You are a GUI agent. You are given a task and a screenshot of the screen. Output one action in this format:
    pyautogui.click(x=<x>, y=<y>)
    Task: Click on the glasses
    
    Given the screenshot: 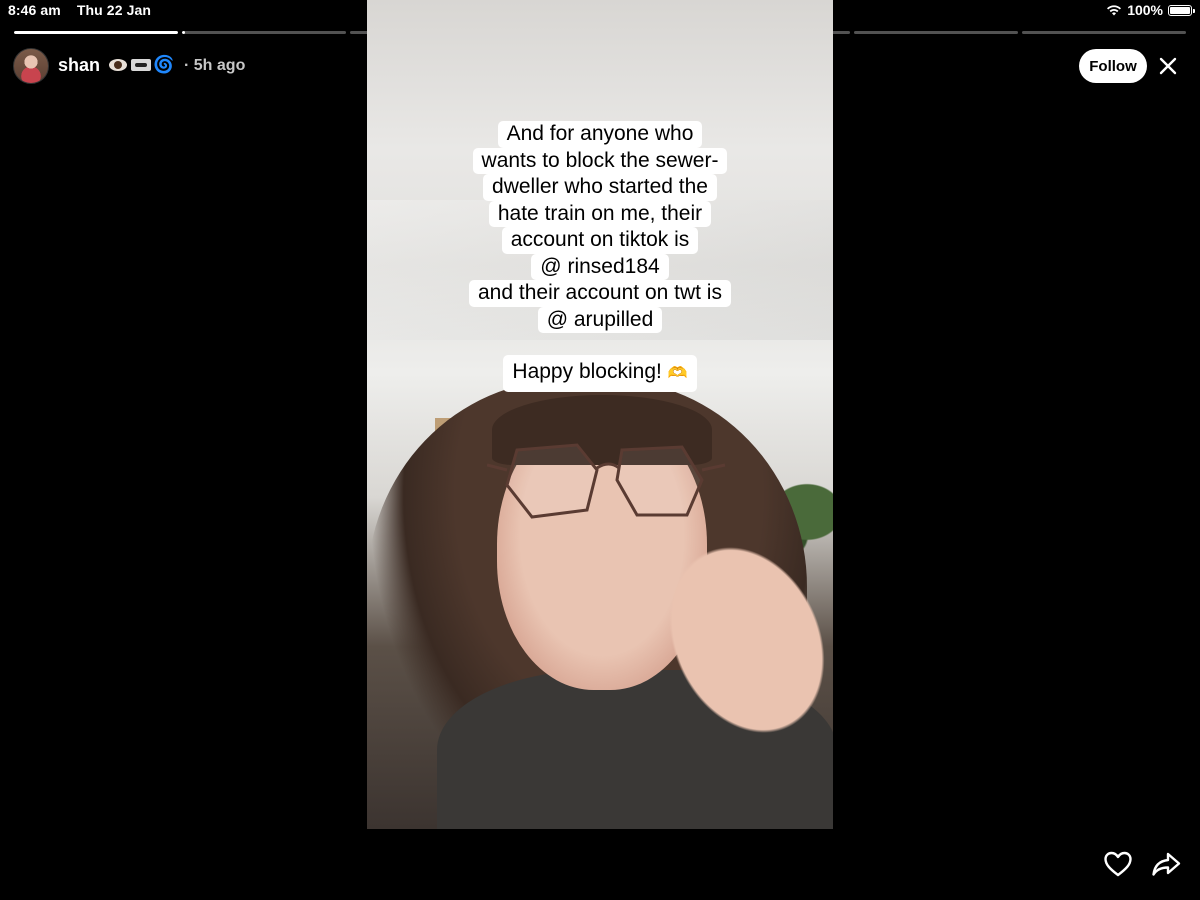 What is the action you would take?
    pyautogui.click(x=606, y=481)
    